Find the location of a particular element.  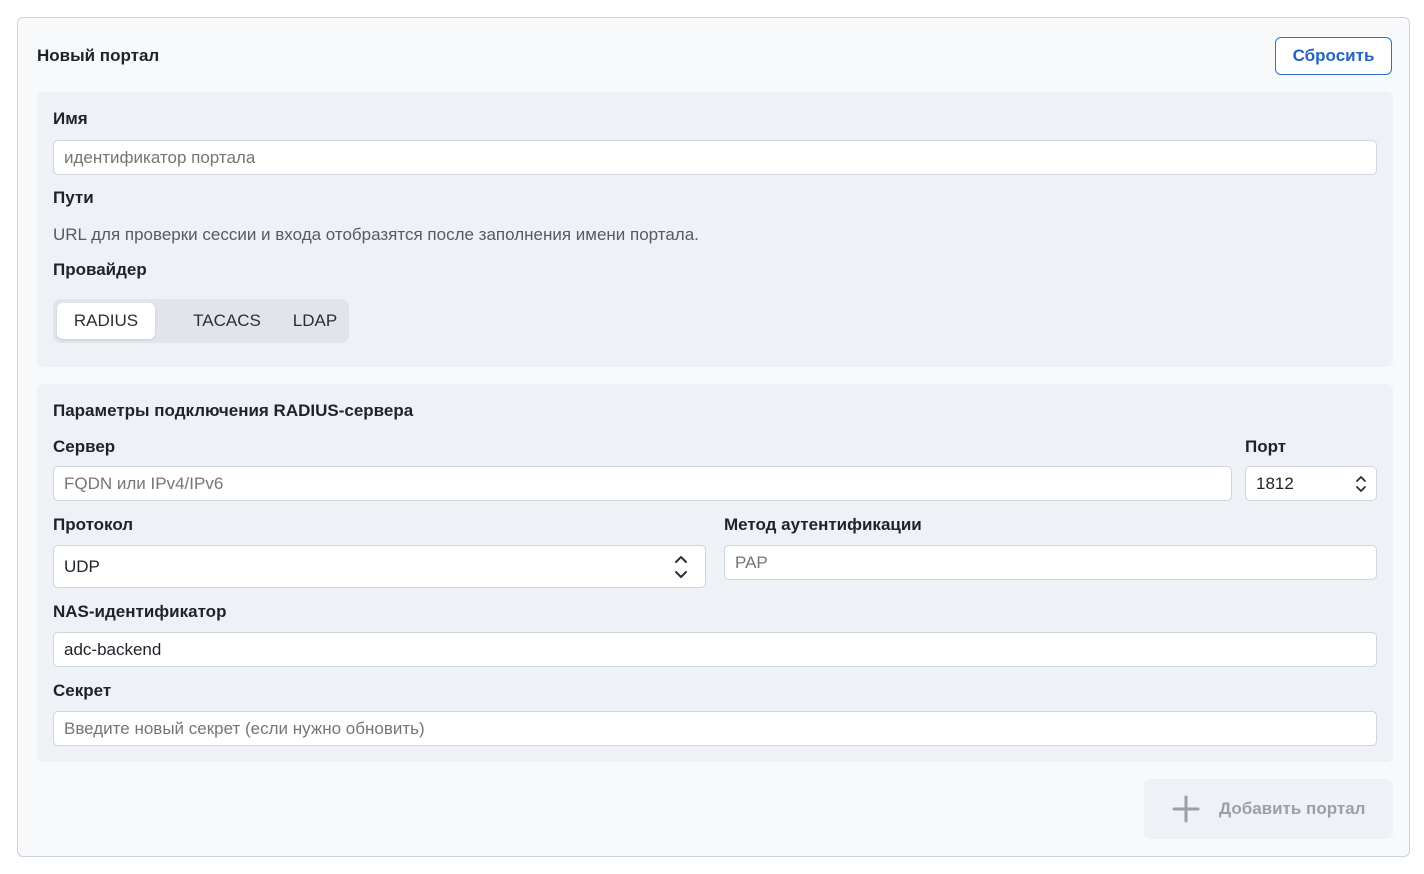

name-input is located at coordinates (715, 157).